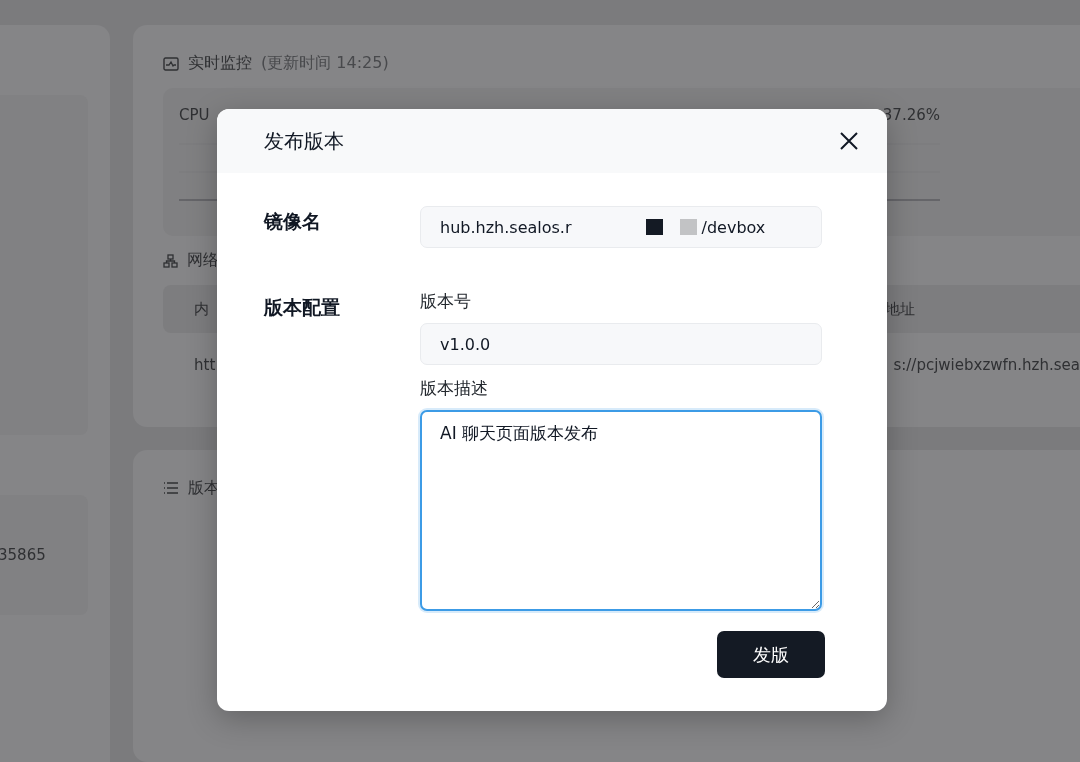  What do you see at coordinates (170, 260) in the screenshot?
I see `network-icon` at bounding box center [170, 260].